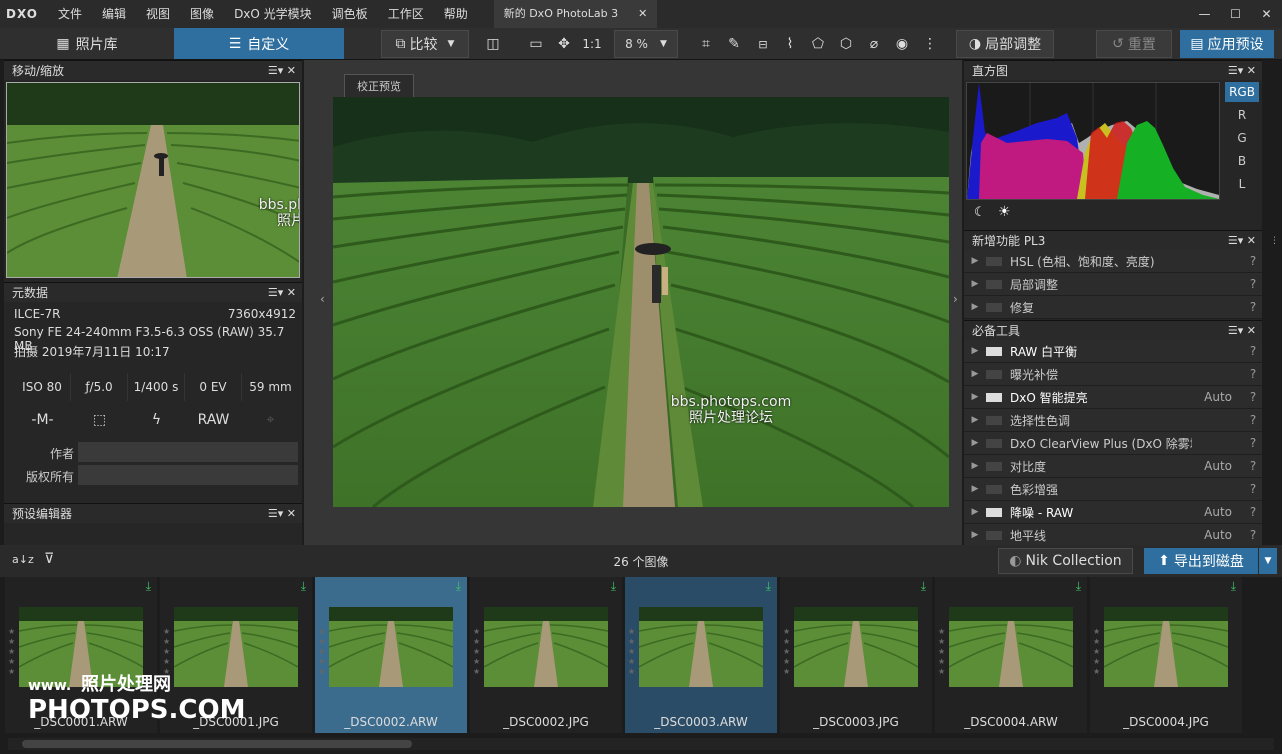  What do you see at coordinates (1113, 374) in the screenshot?
I see `tool-row: ▶ 曝光补偿 ?` at bounding box center [1113, 374].